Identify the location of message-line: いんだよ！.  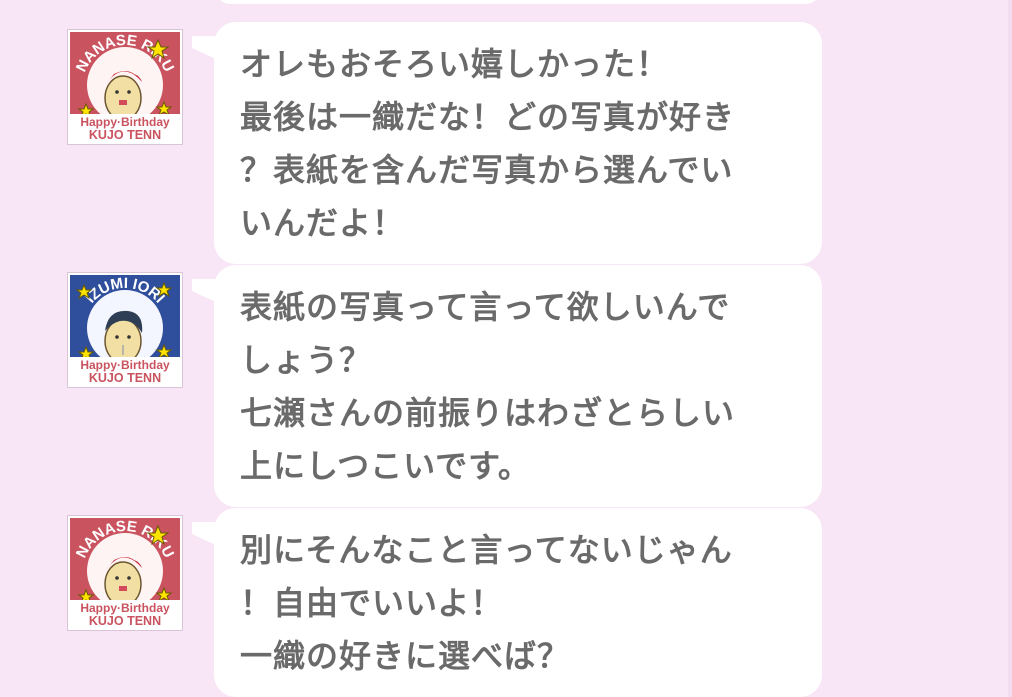
(323, 223).